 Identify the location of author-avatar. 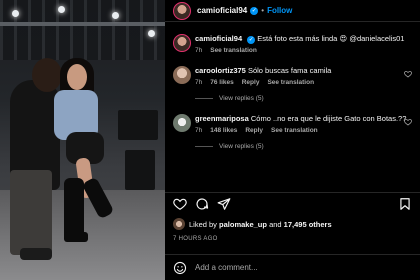
(182, 10).